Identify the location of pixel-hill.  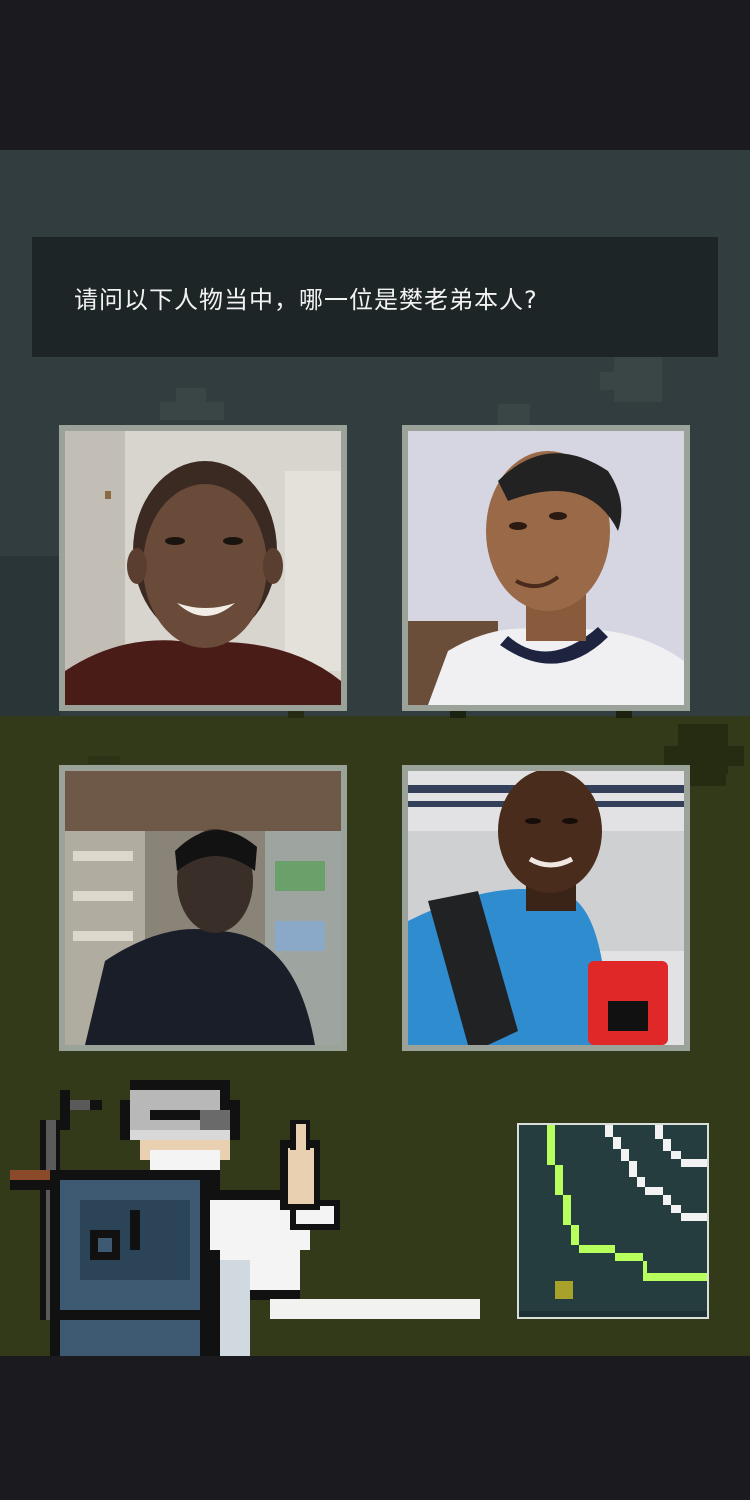
(30, 636).